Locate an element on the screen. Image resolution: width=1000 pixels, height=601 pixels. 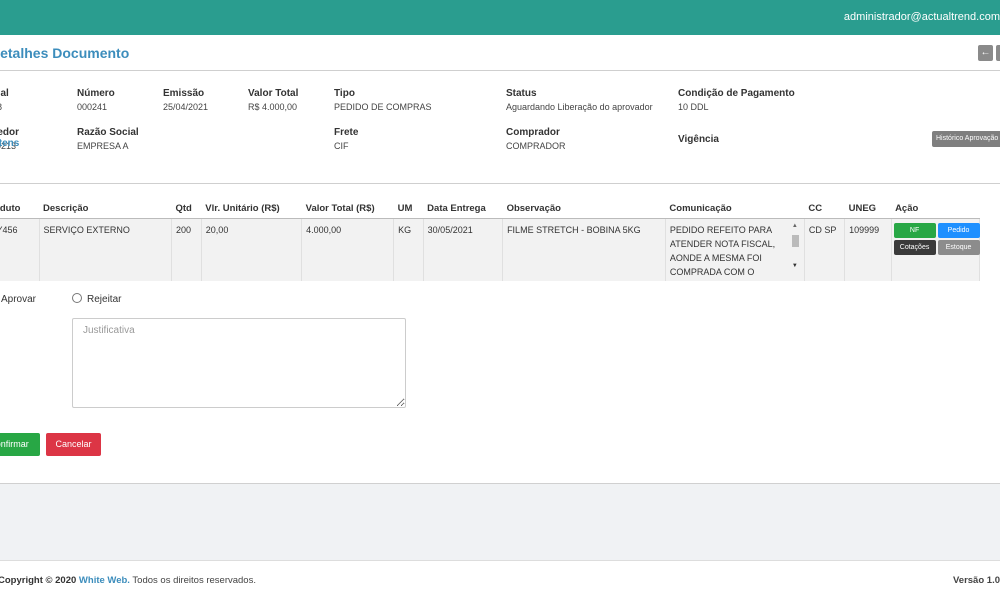
cell-acao: NF Pedido Cotações Estoque is located at coordinates (936, 249).